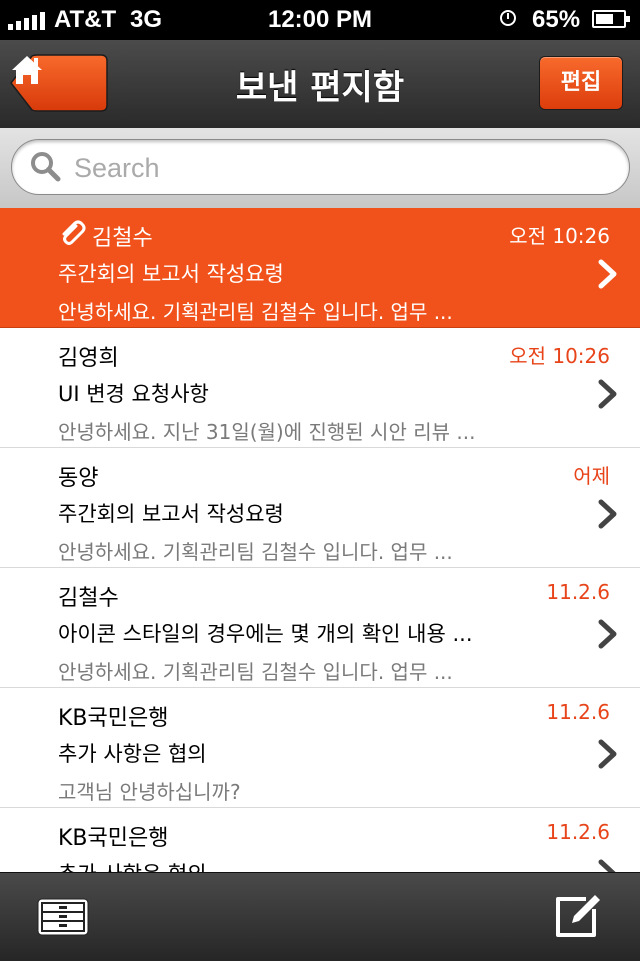 This screenshot has width=640, height=961. I want to click on battery-level, so click(604, 19).